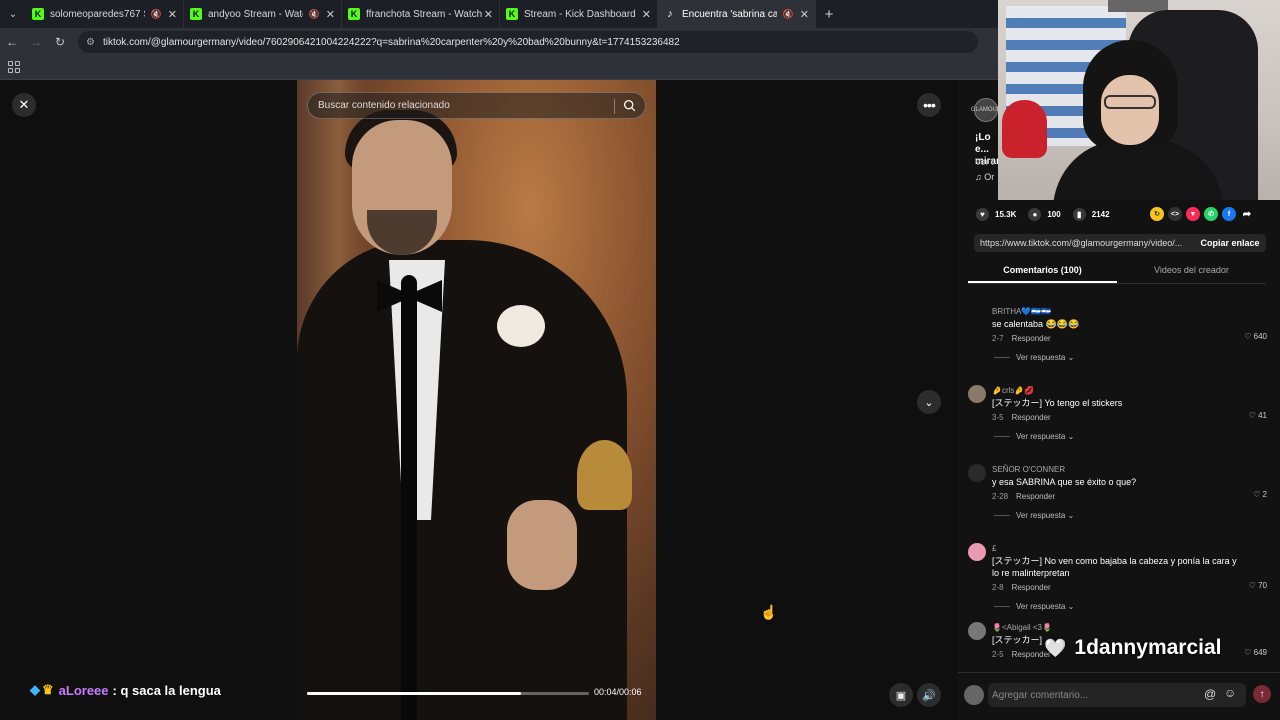 This screenshot has width=1280, height=720. Describe the element at coordinates (1079, 214) in the screenshot. I see `bookmark-icon: ▮` at that location.